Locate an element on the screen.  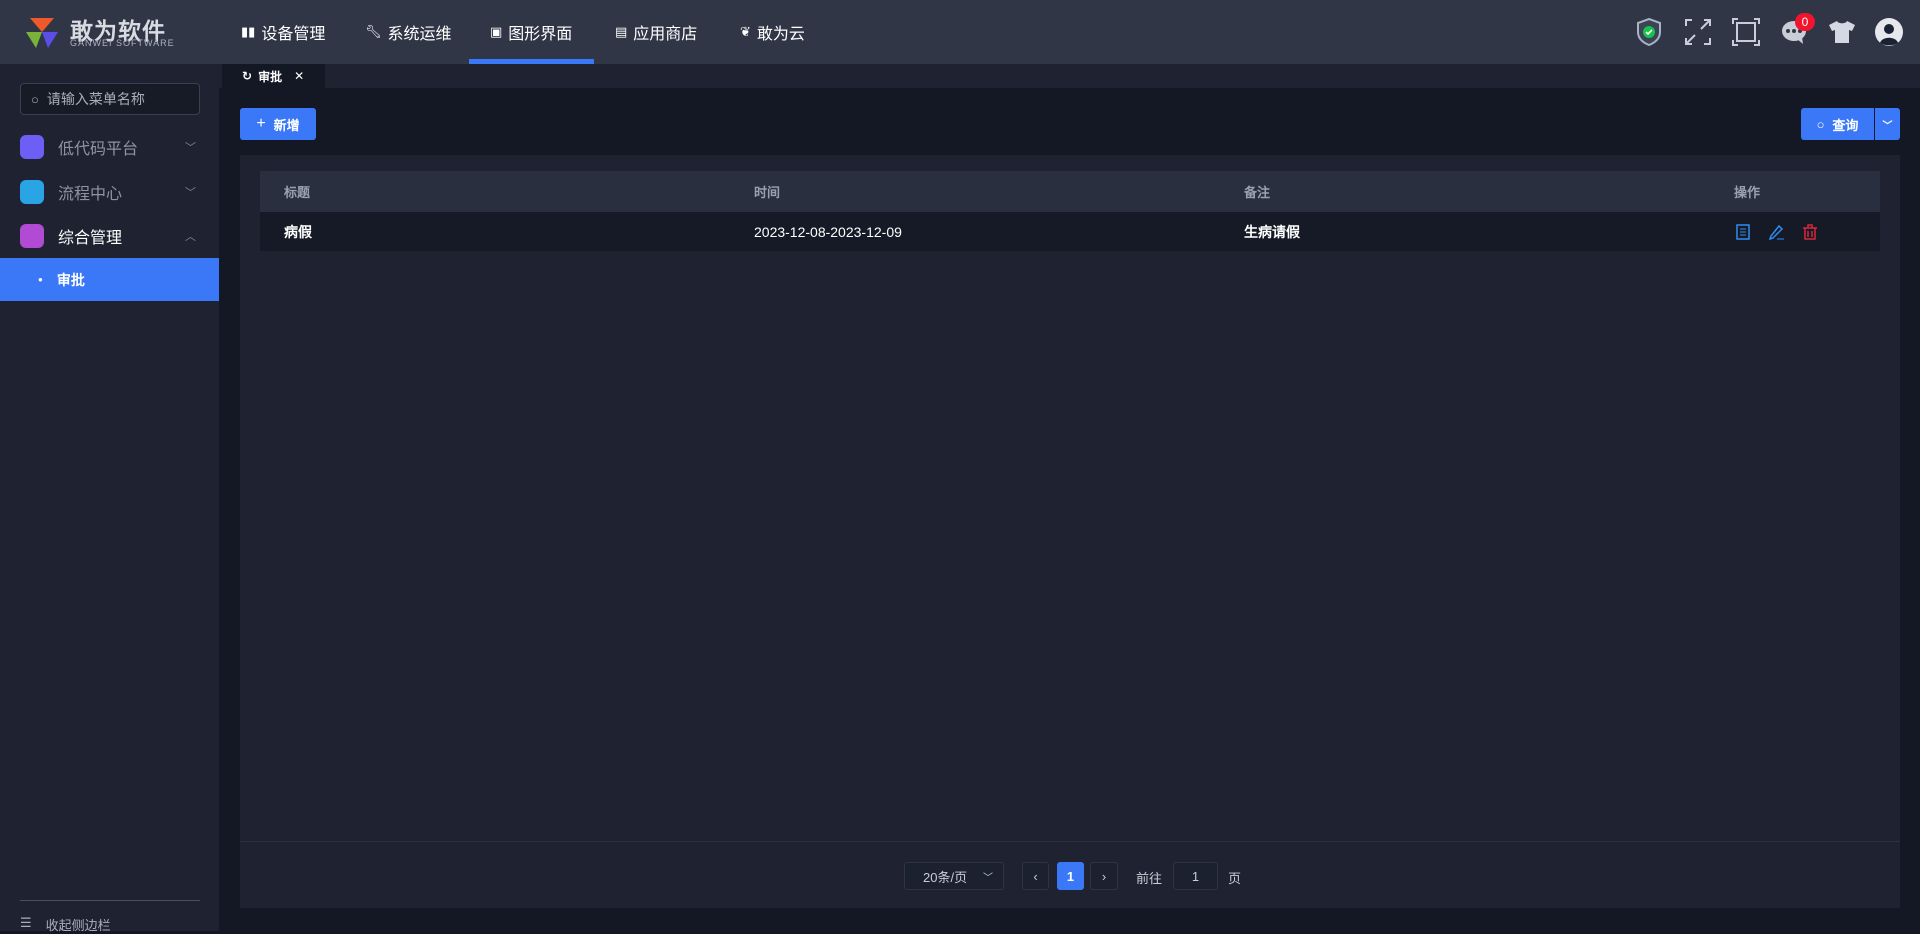
delete-icon is located at coordinates (1810, 231).